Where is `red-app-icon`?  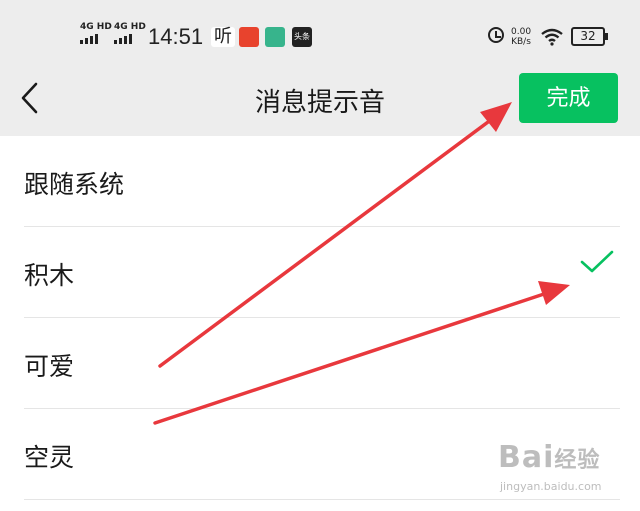
red-app-icon is located at coordinates (249, 37).